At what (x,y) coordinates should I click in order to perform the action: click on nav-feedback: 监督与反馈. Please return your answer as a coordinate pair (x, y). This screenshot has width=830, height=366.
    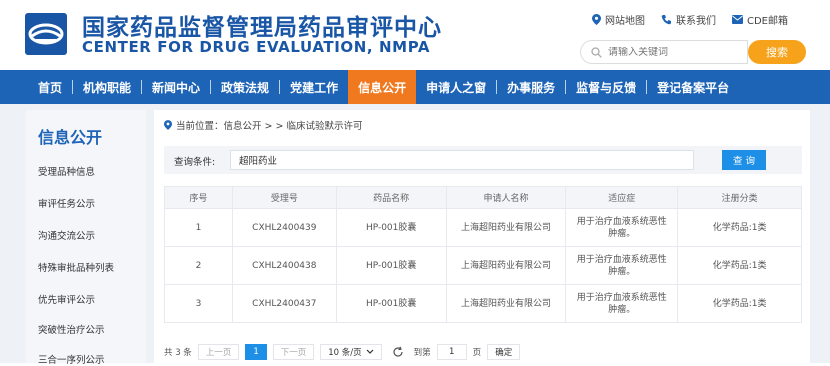
    Looking at the image, I should click on (606, 87).